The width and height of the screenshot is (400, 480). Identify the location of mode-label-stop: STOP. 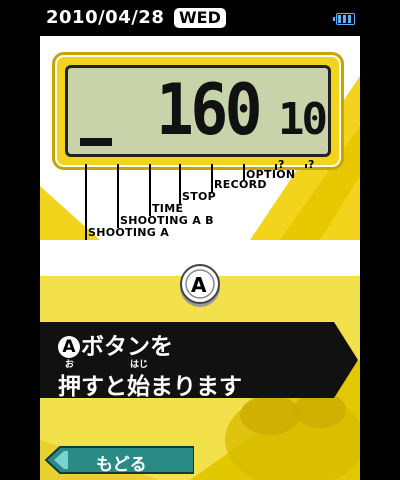
(199, 196).